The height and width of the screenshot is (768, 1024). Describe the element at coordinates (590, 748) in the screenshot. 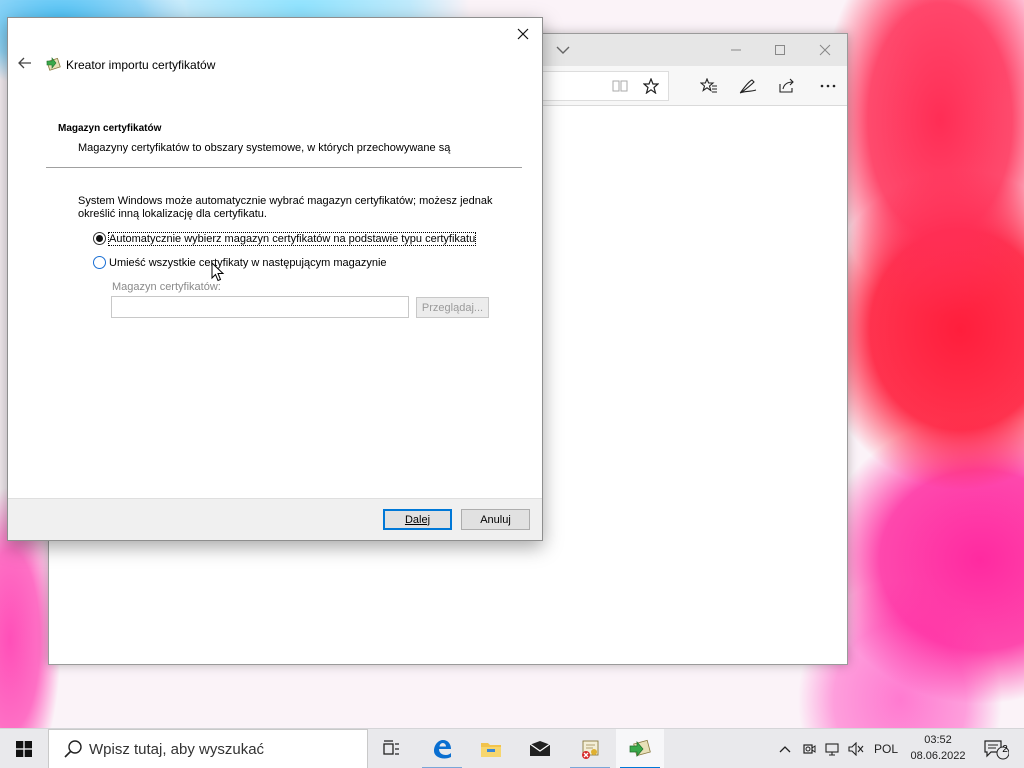

I see `certificate-manager-icon` at that location.